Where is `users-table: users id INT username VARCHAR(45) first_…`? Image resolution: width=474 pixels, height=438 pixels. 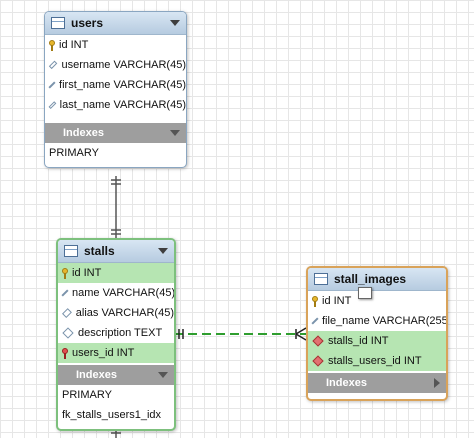 users-table: users id INT username VARCHAR(45) first_… is located at coordinates (115, 89).